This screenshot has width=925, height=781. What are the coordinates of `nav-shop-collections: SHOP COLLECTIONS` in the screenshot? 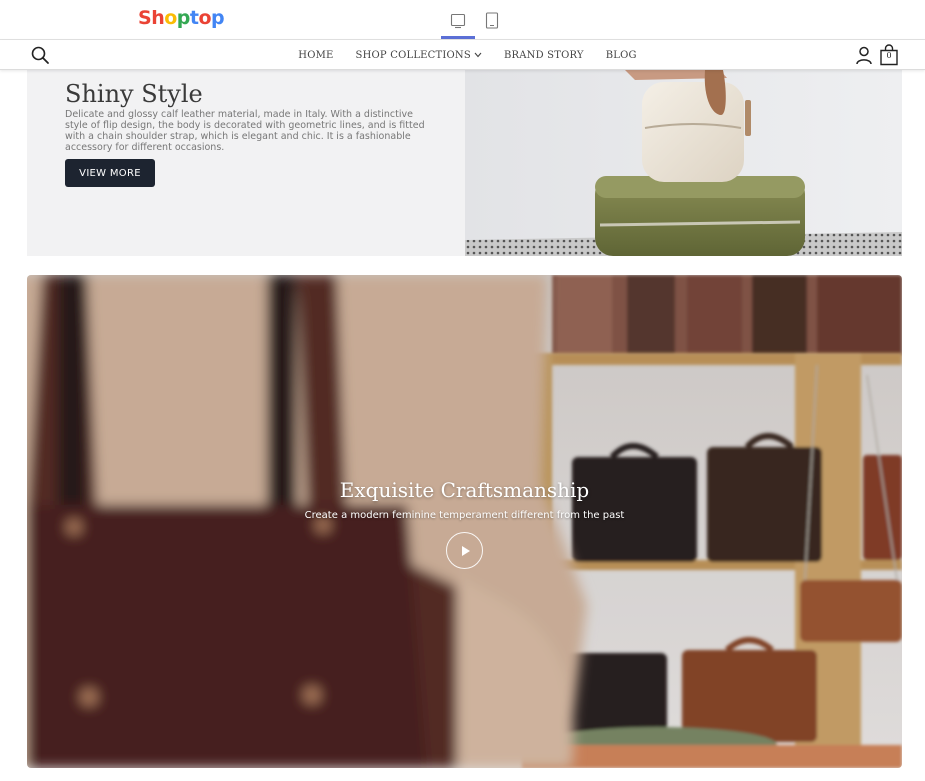 It's located at (419, 55).